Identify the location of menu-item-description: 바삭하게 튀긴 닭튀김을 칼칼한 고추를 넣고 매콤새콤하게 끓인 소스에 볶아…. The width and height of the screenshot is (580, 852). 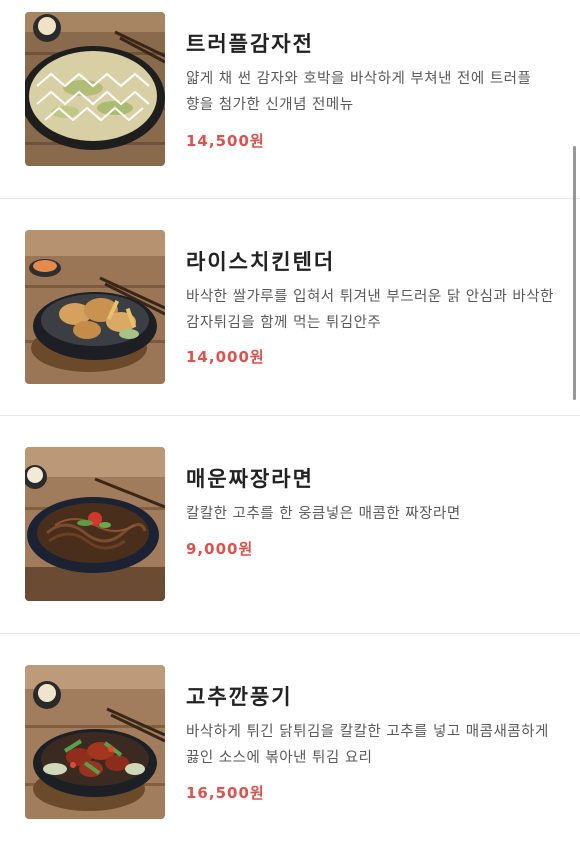
(367, 745).